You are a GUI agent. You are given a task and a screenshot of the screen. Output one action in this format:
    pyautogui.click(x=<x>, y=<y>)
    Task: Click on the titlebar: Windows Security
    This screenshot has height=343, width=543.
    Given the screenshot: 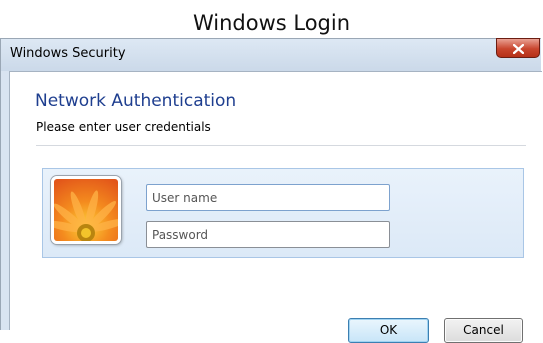 What is the action you would take?
    pyautogui.click(x=271, y=54)
    